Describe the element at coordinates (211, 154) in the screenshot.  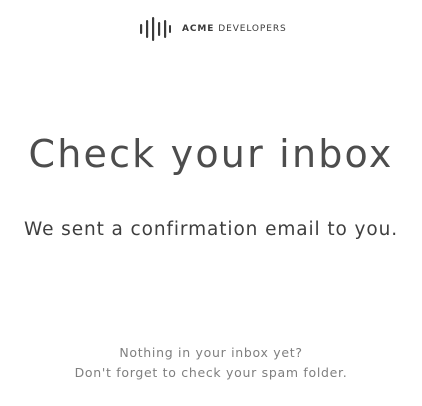
I see `page-title: Check your inbox` at that location.